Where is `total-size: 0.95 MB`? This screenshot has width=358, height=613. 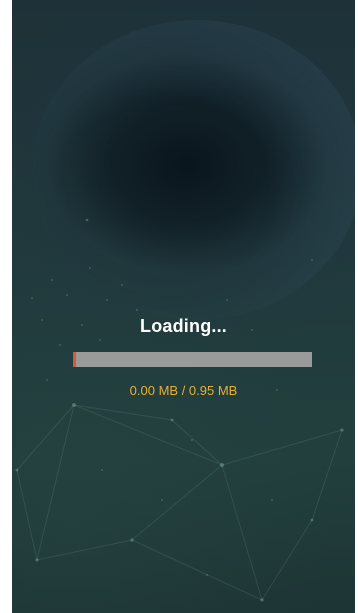 total-size: 0.95 MB is located at coordinates (213, 390).